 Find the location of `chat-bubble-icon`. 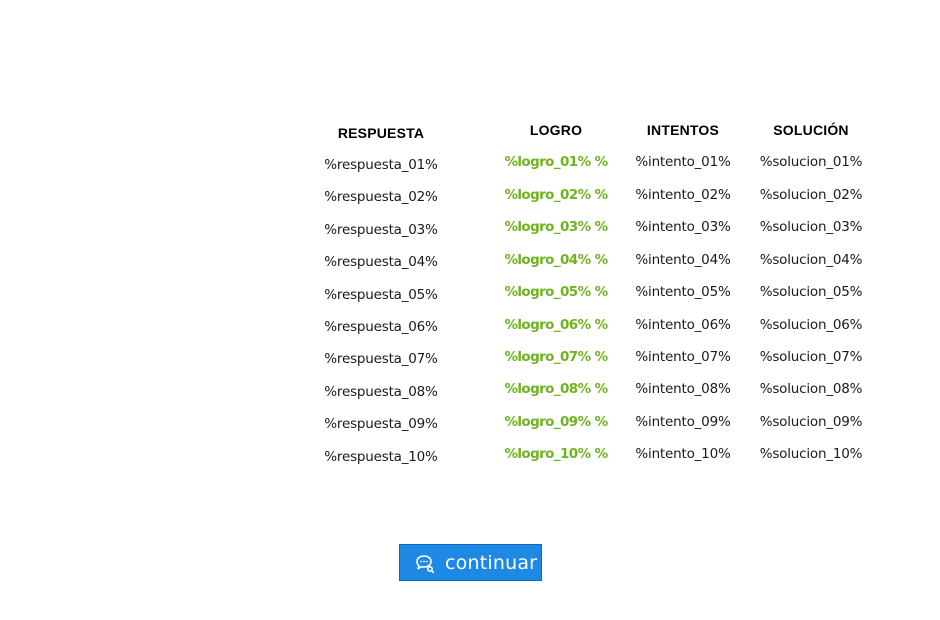

chat-bubble-icon is located at coordinates (424, 563).